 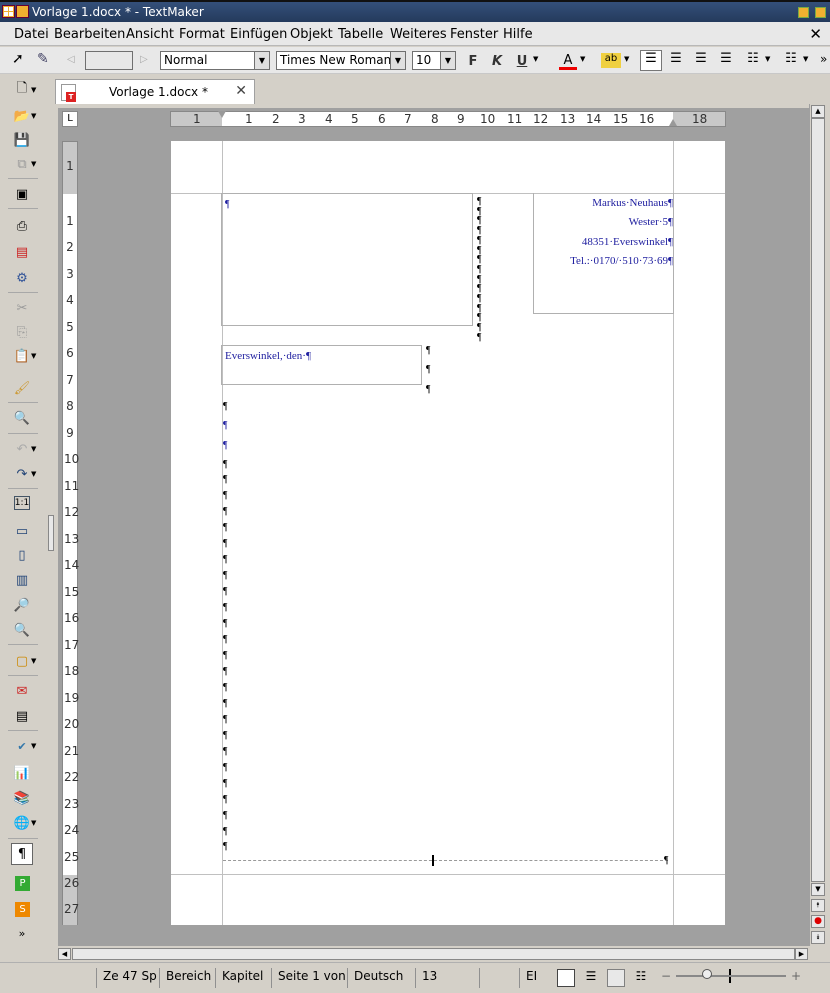 I want to click on more-tools-icon: », so click(x=22, y=933).